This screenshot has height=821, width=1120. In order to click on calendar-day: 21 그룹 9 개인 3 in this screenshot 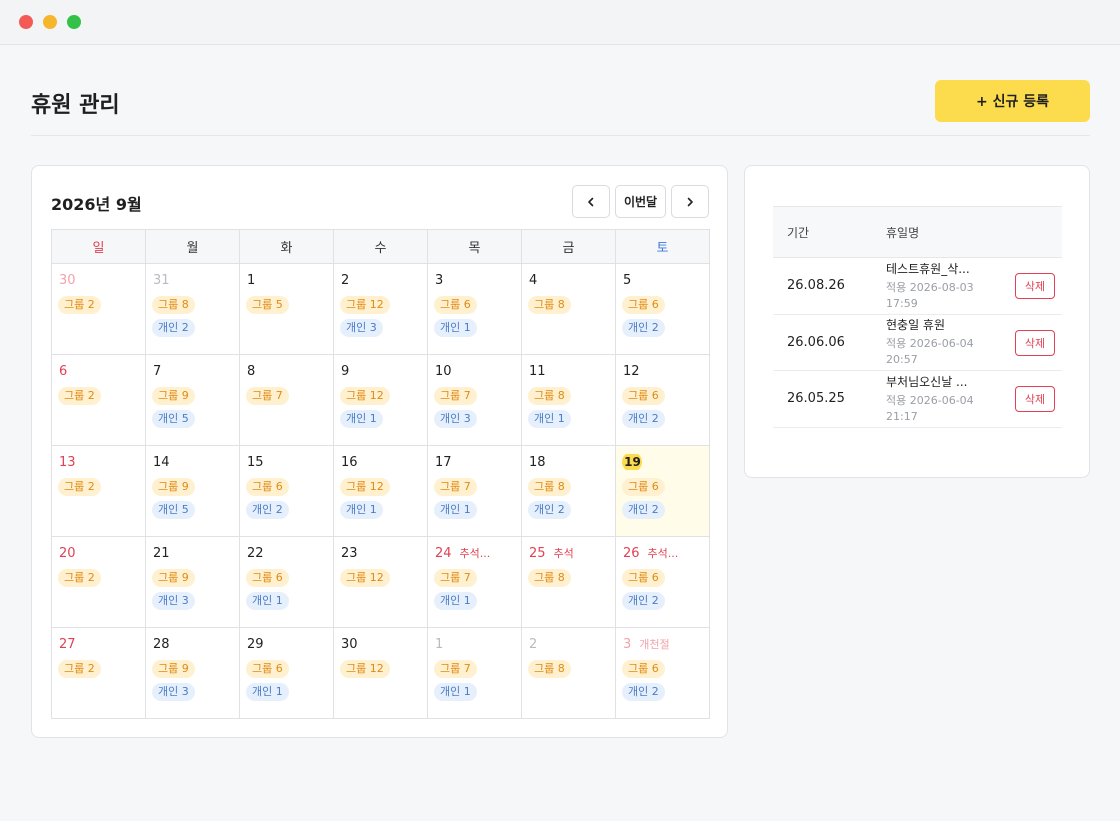, I will do `click(193, 582)`.